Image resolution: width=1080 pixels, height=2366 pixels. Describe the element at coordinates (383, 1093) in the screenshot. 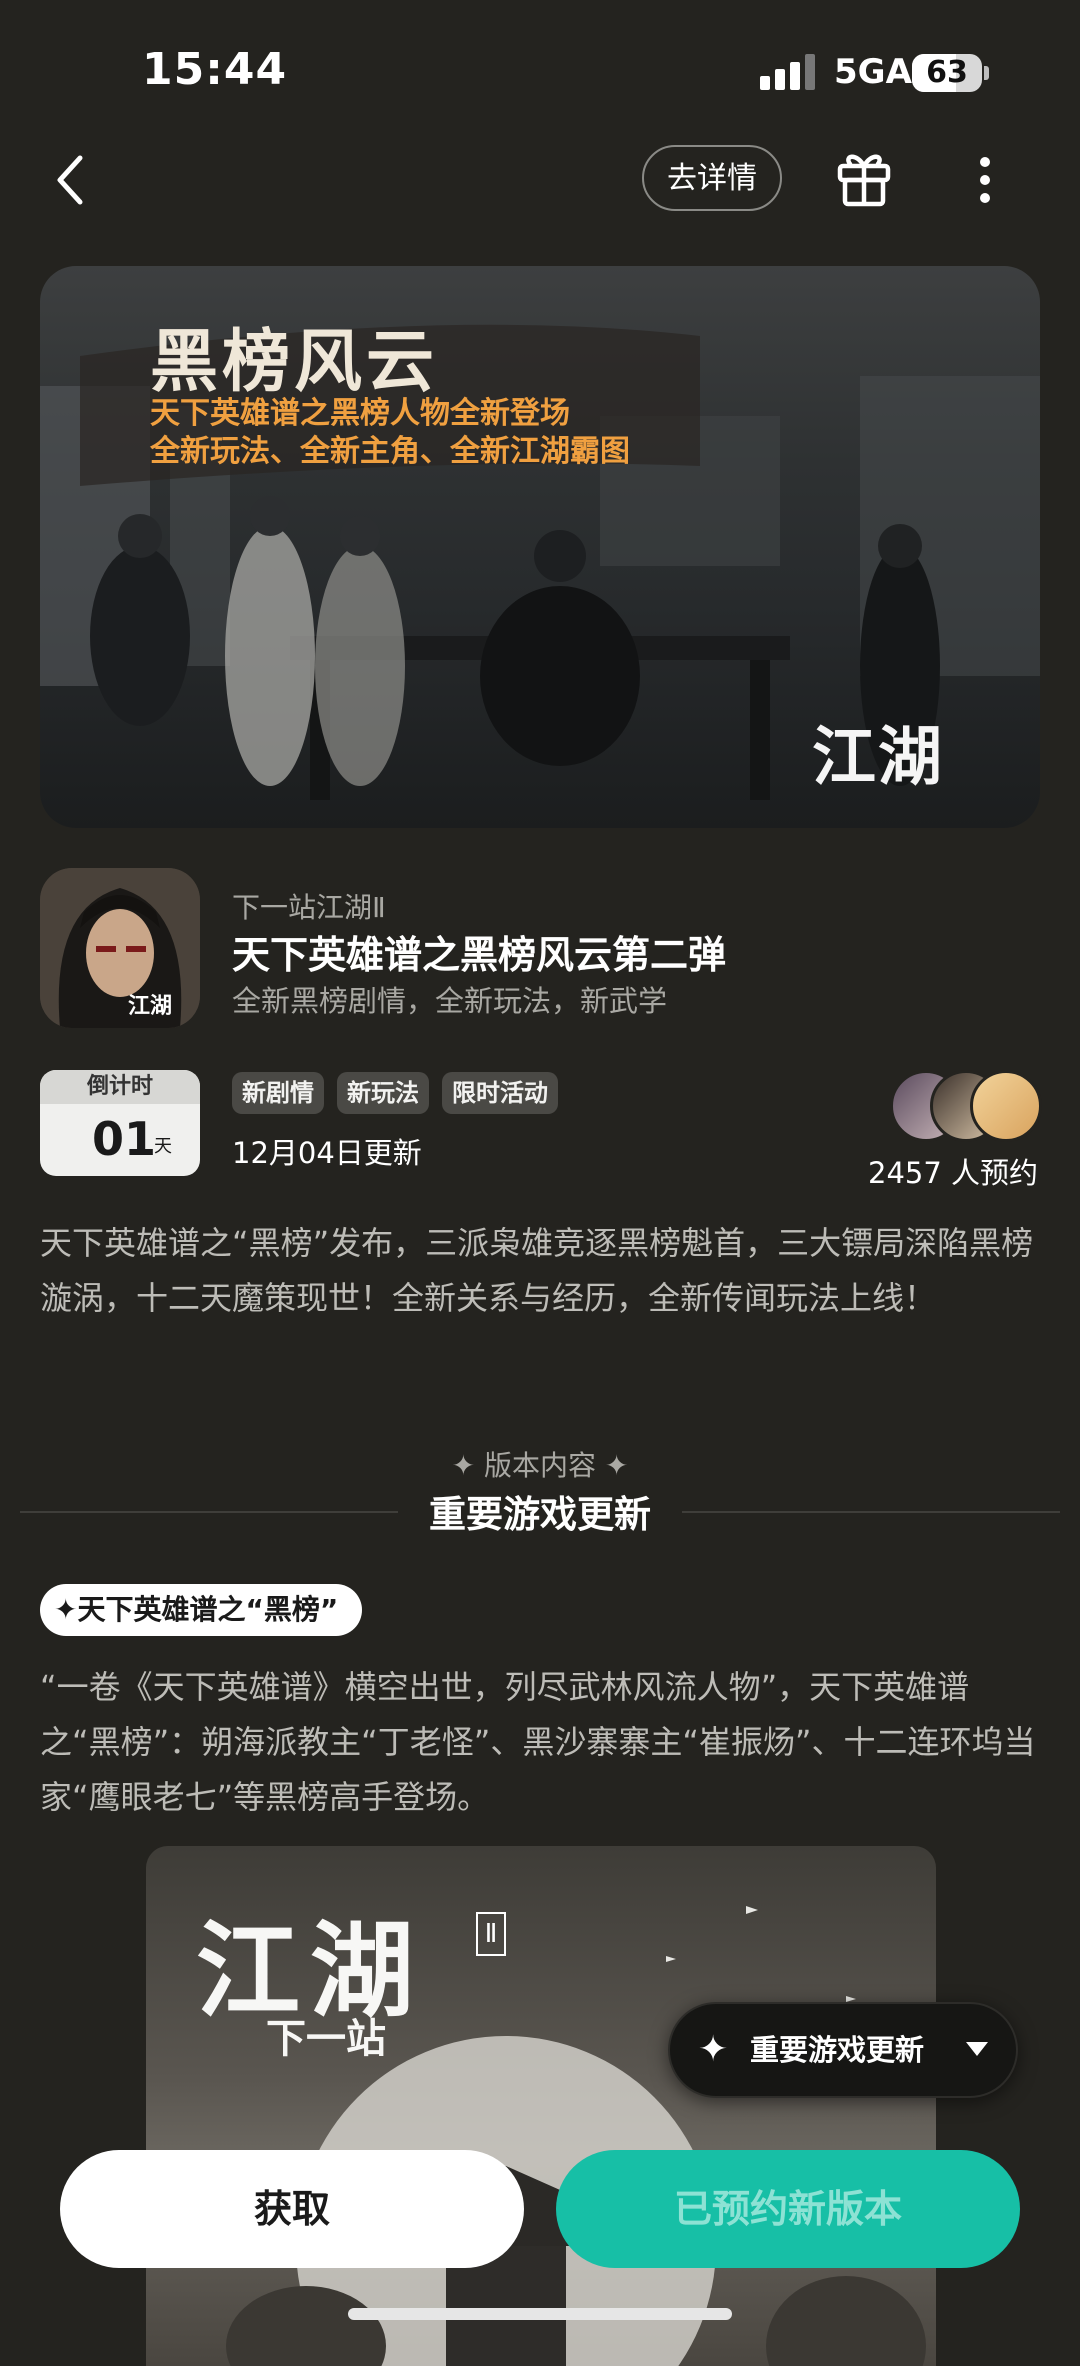

I see `tag-new-gameplay: 新玩法` at that location.